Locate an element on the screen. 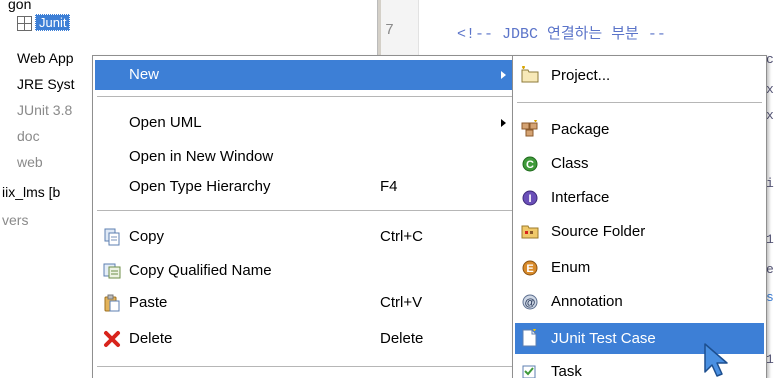 Image resolution: width=775 pixels, height=378 pixels. submenu-item-label: Enum is located at coordinates (571, 267).